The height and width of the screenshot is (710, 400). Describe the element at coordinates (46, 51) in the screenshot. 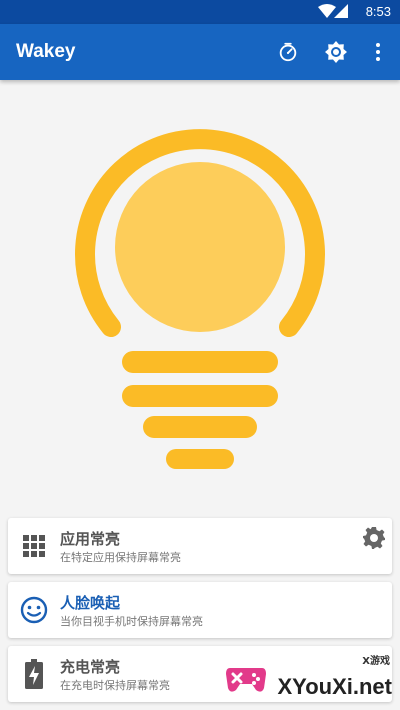

I see `app-title: Wakey` at that location.